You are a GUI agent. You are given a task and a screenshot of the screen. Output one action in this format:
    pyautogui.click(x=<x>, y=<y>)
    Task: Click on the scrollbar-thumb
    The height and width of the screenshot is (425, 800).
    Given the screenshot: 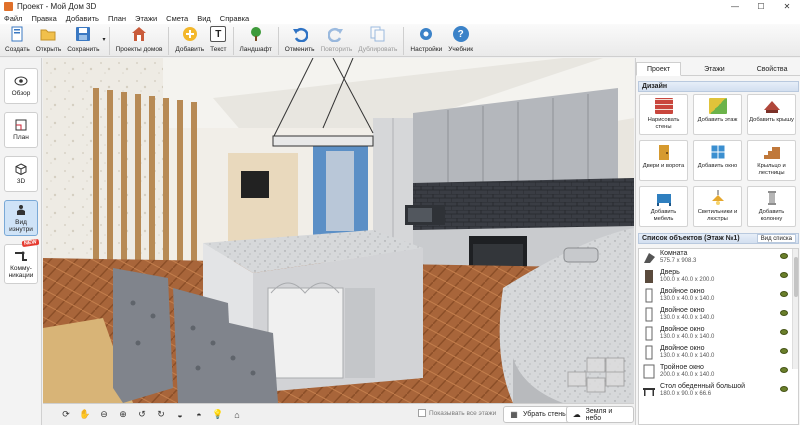 What is the action you would take?
    pyautogui.click(x=796, y=277)
    